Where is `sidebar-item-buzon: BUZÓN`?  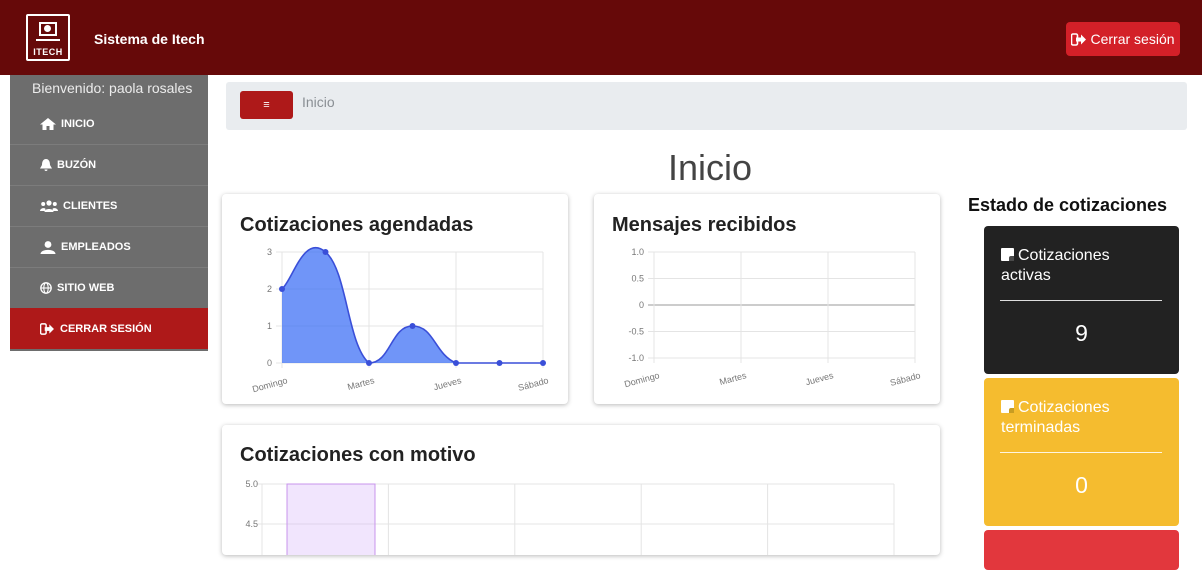 sidebar-item-buzon: BUZÓN is located at coordinates (109, 164).